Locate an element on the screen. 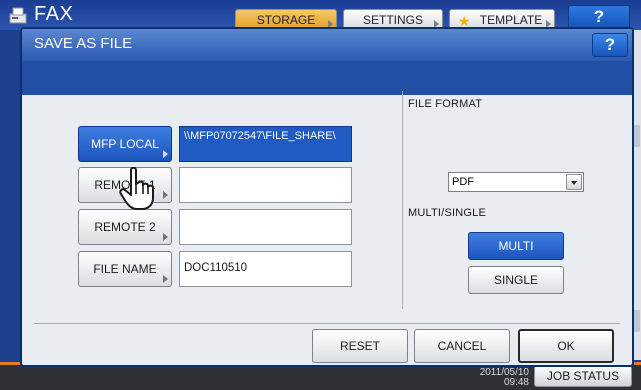 This screenshot has width=641, height=390. dialog-header-band is located at coordinates (327, 78).